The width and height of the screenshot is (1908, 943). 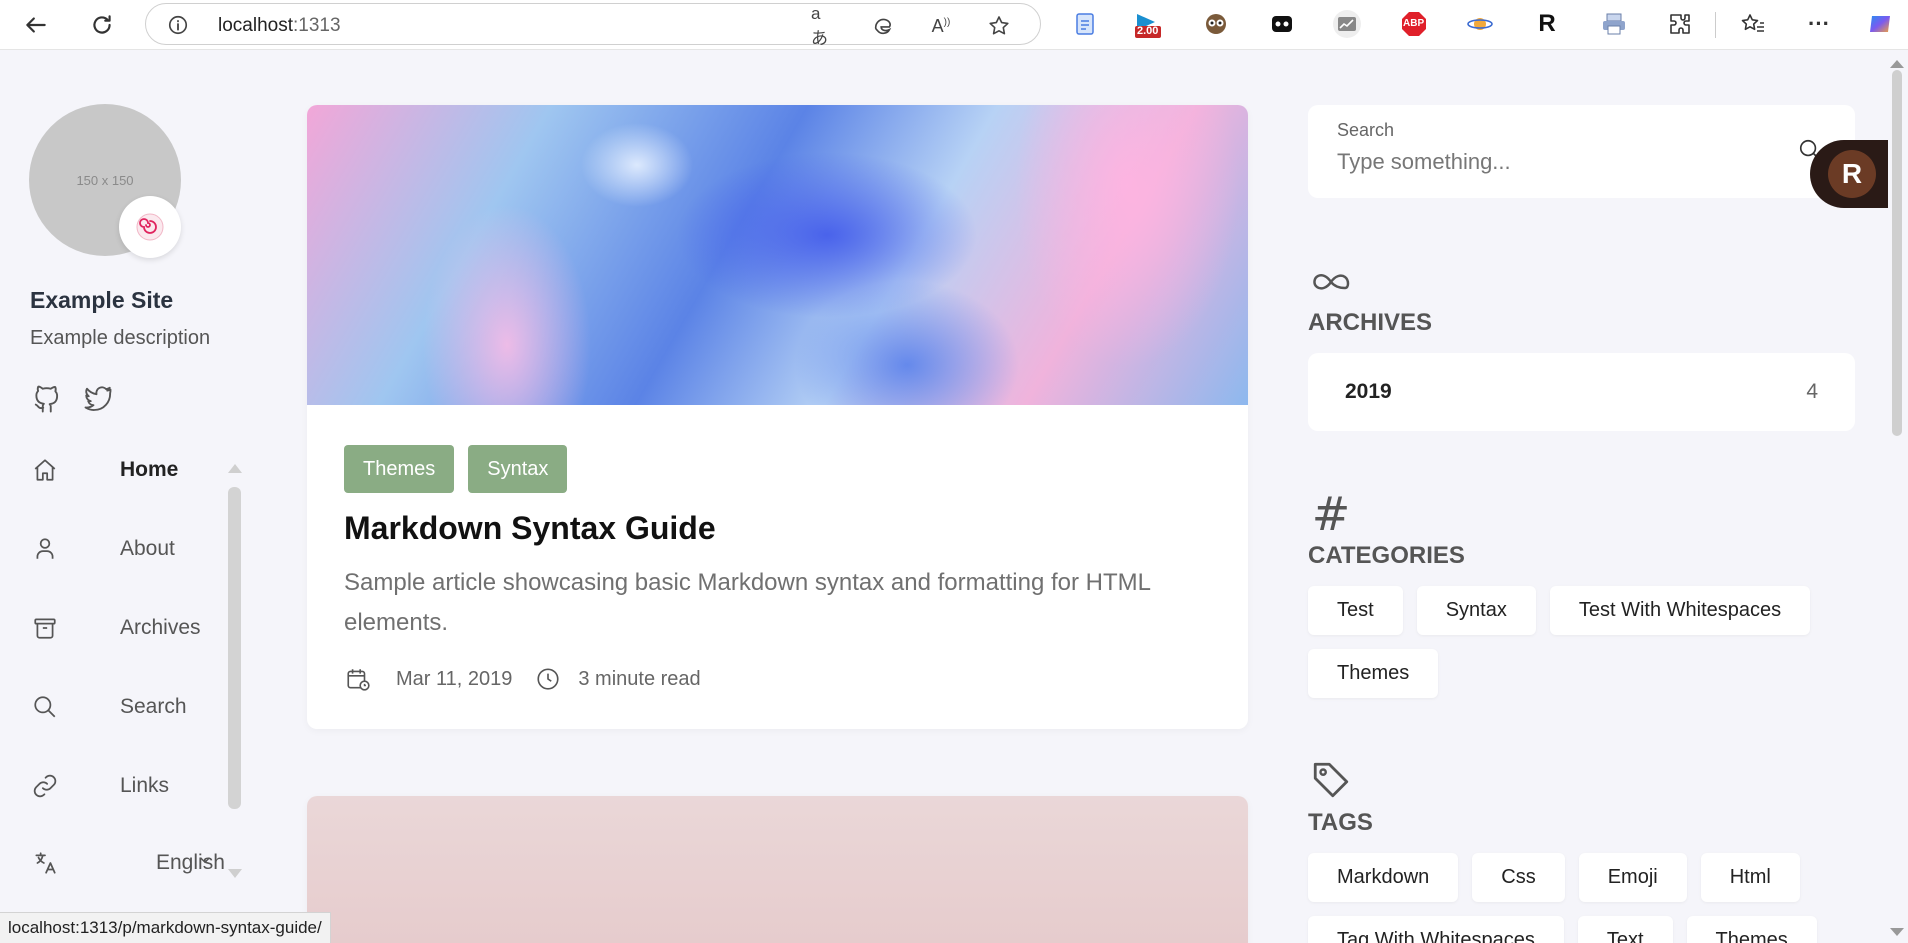 I want to click on tag-chip: Tag With Whitespaces, so click(x=1436, y=929).